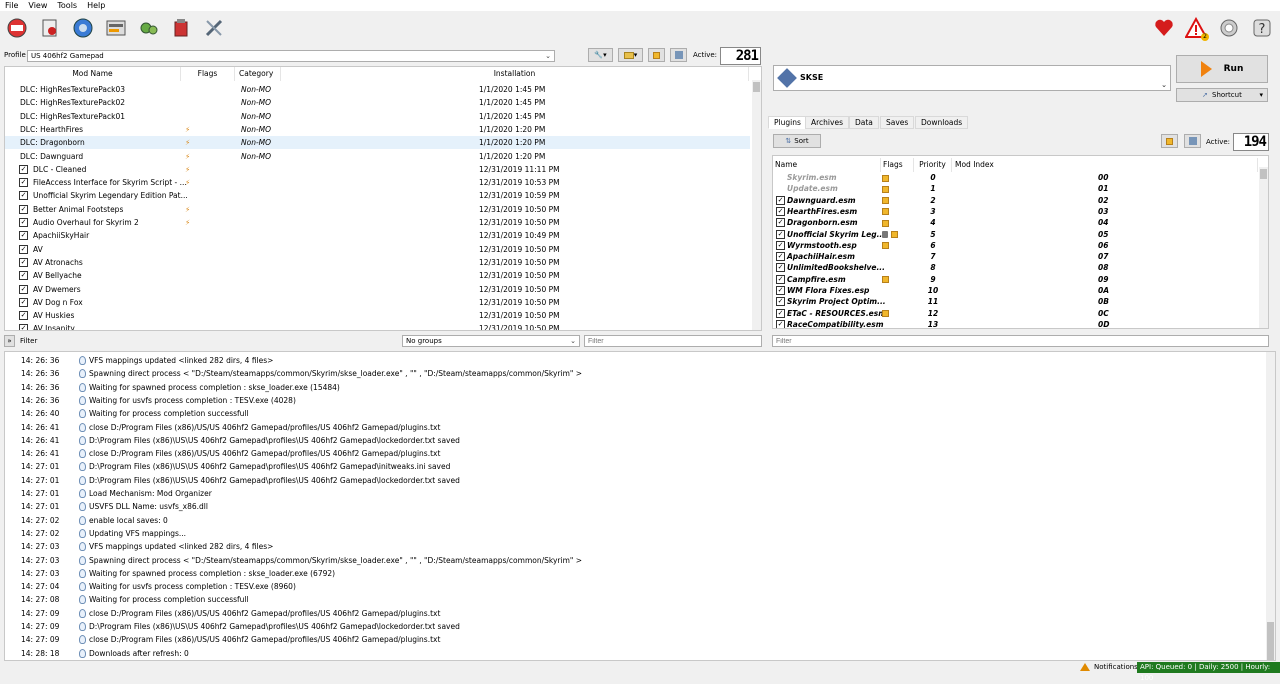 The height and width of the screenshot is (684, 1280). What do you see at coordinates (377, 289) in the screenshot?
I see `mod-row: ✓ AV Dwemers 12/31/2019 10:50 PM` at bounding box center [377, 289].